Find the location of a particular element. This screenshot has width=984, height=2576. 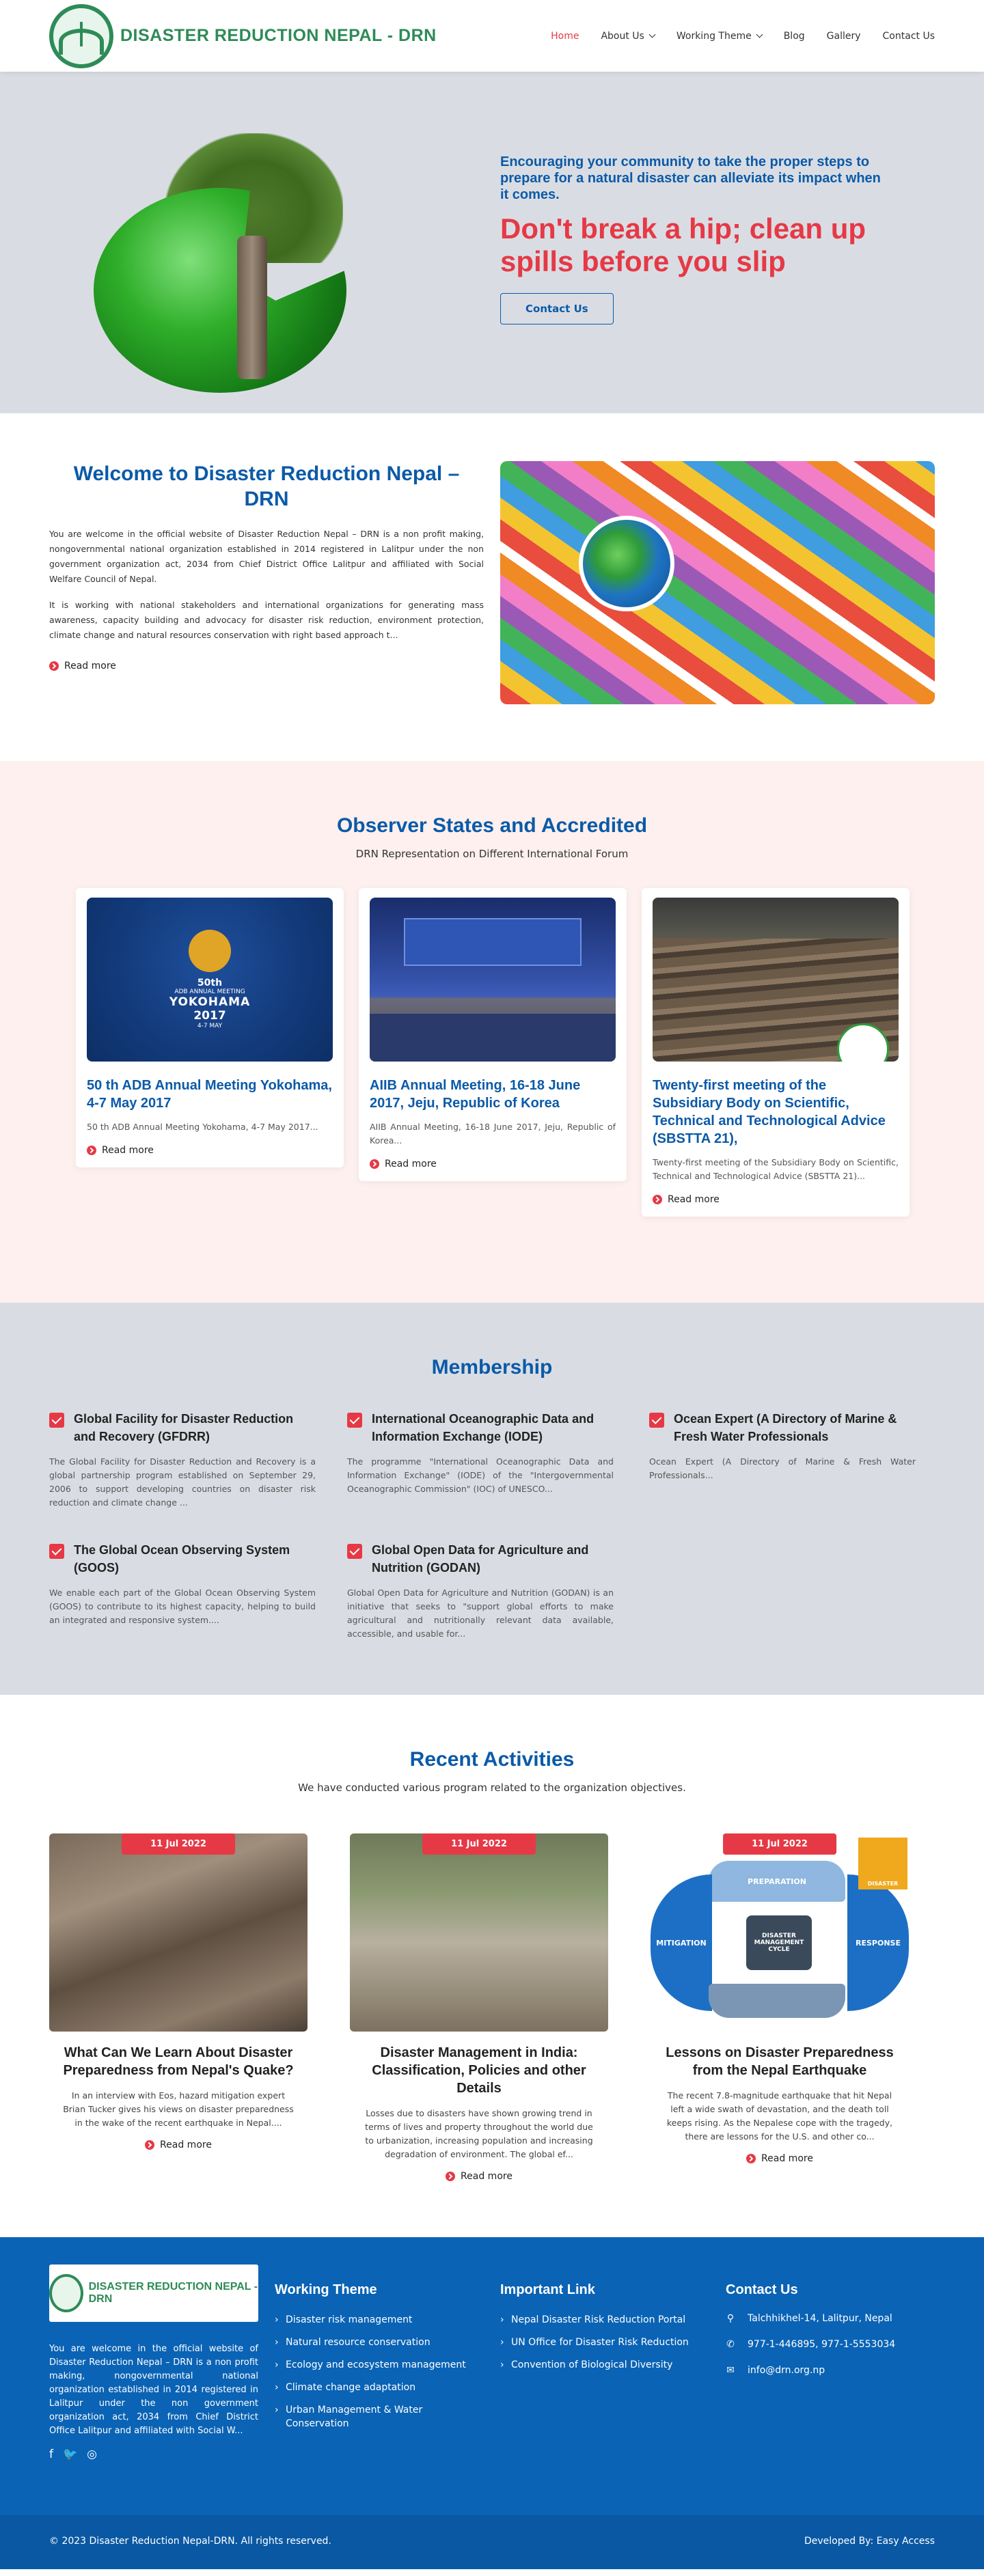

earth-globe is located at coordinates (626, 563).